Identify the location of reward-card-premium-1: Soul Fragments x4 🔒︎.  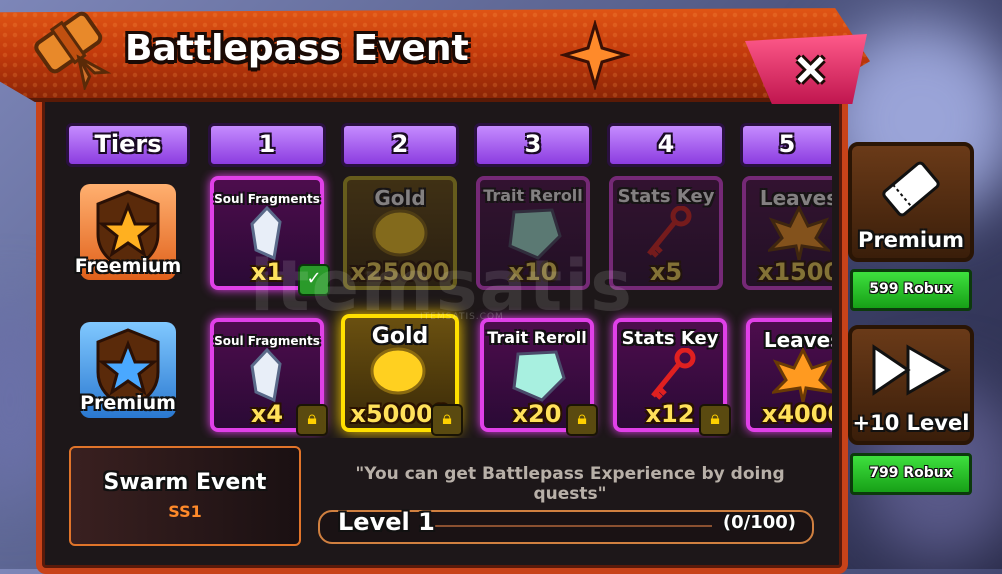
(269, 377).